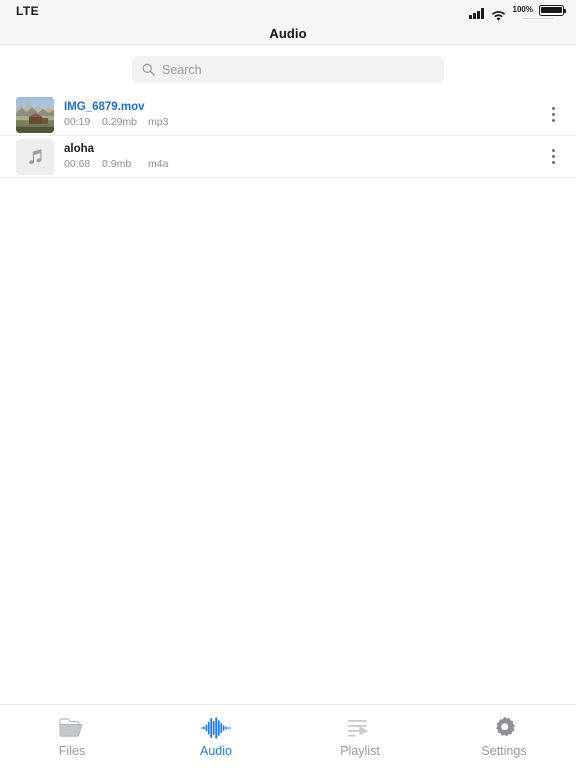 The image size is (576, 768). I want to click on cellular-signal-icon, so click(476, 13).